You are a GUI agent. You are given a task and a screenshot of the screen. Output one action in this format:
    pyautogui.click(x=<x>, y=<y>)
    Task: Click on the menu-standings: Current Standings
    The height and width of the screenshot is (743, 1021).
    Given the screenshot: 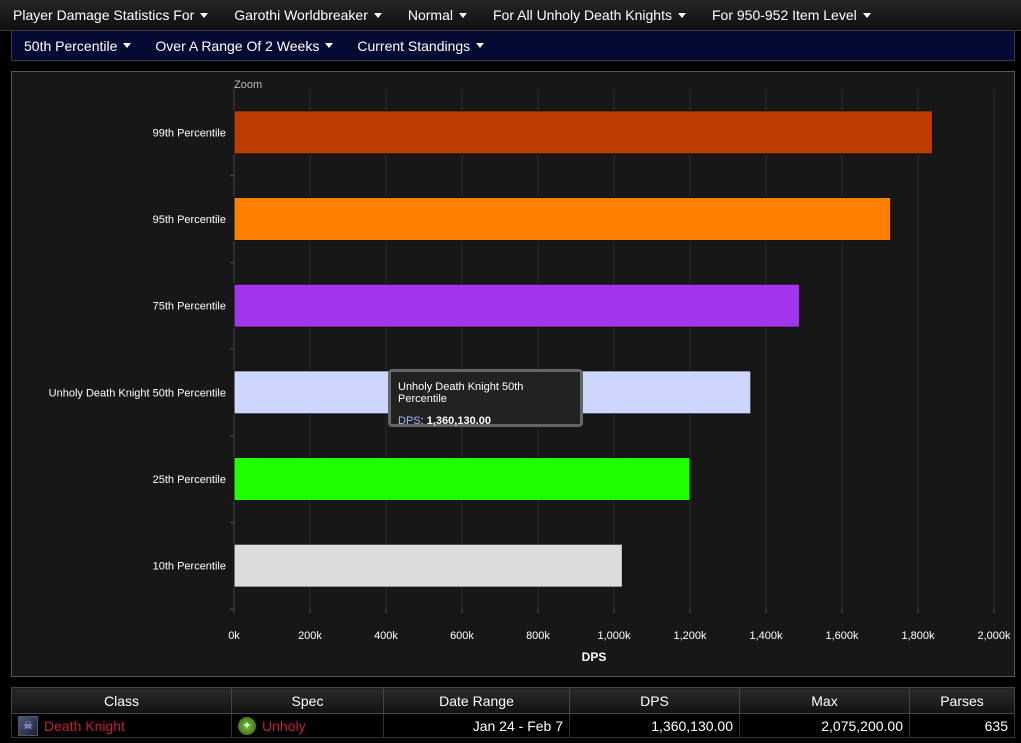 What is the action you would take?
    pyautogui.click(x=420, y=46)
    